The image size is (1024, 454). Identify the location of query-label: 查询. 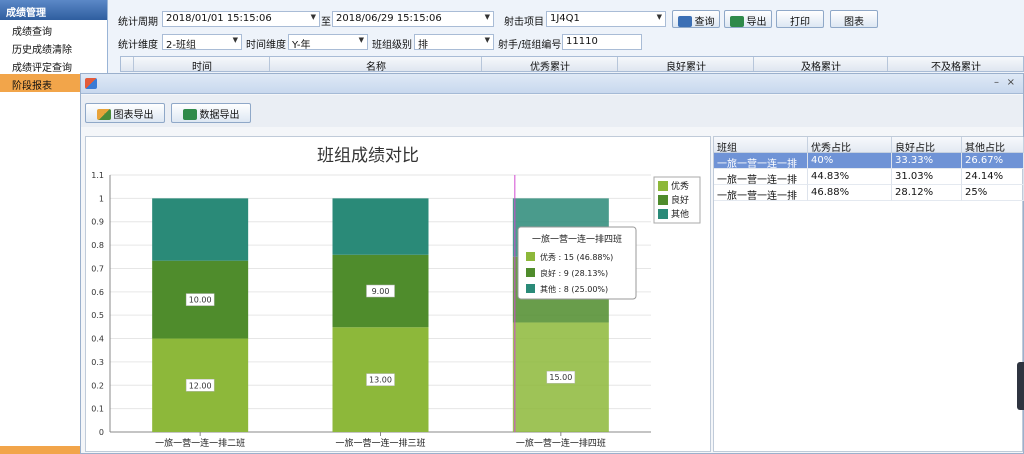
(704, 22).